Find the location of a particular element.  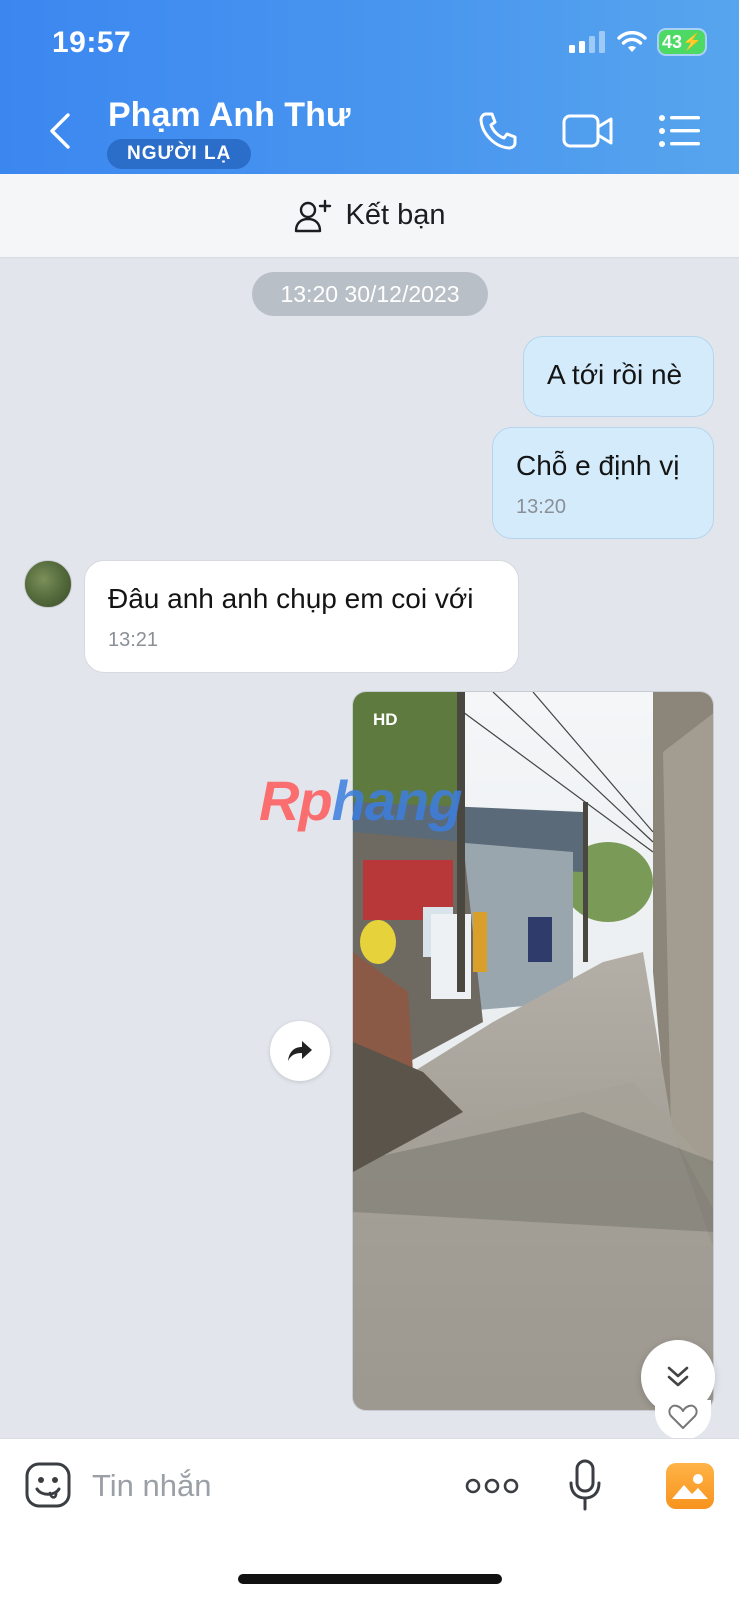

share-button is located at coordinates (300, 1051).